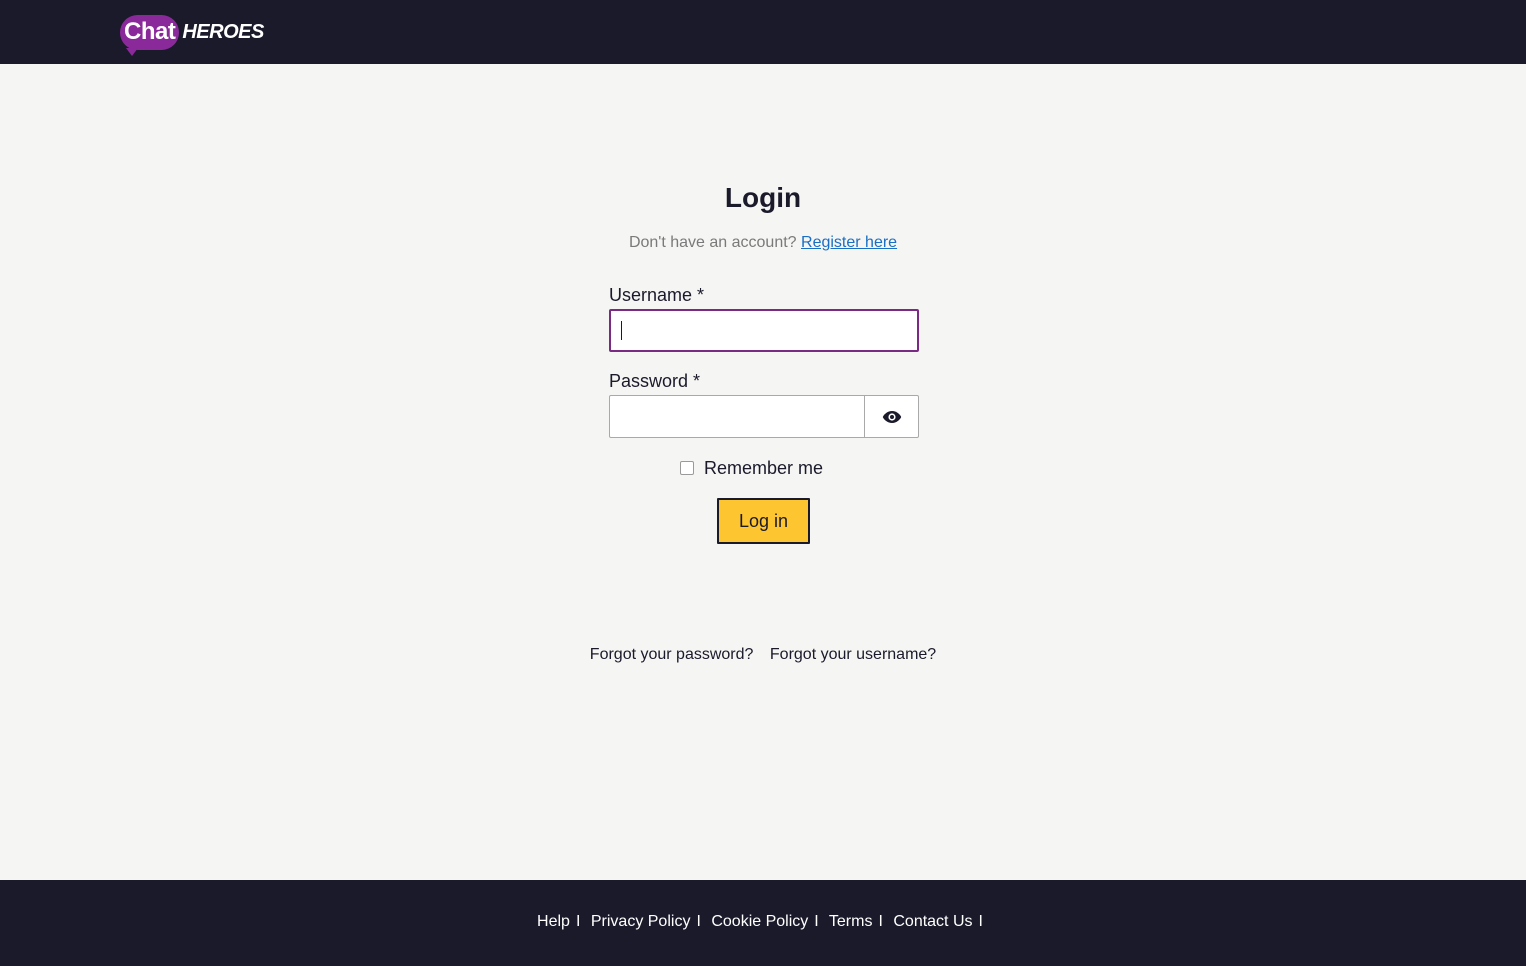  Describe the element at coordinates (853, 654) in the screenshot. I see `forgot-username-link: Forgot your username?` at that location.